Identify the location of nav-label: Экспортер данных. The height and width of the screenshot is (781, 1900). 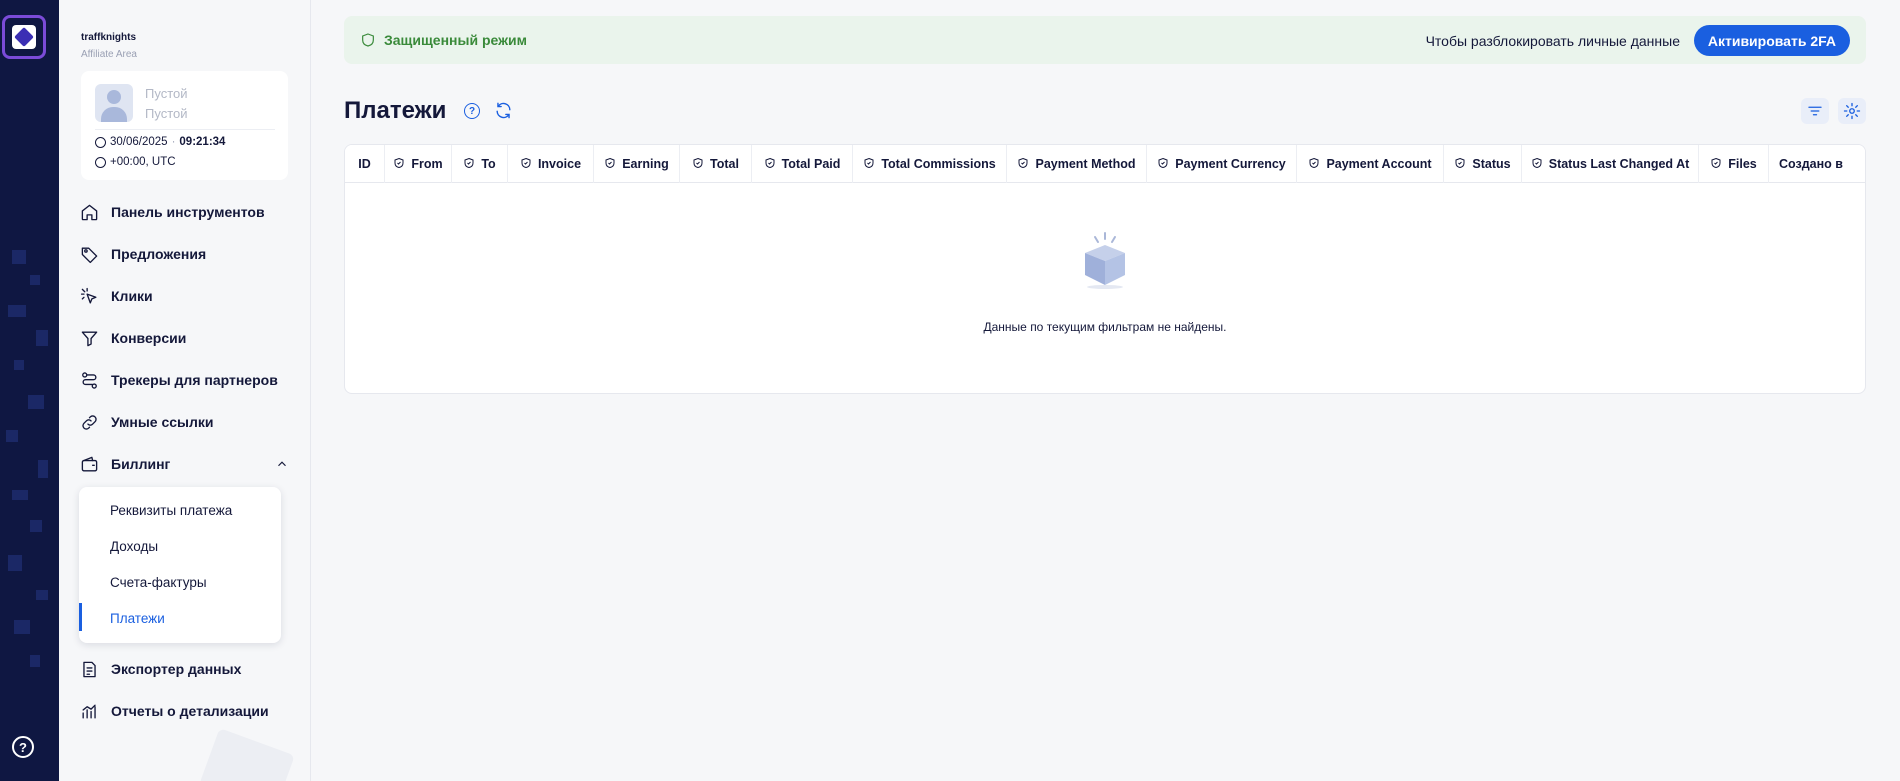
(176, 669).